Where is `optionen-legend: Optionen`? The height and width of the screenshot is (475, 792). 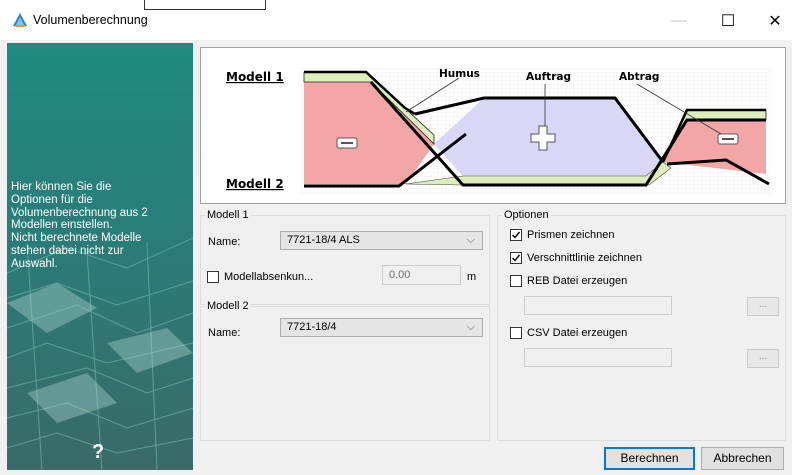 optionen-legend: Optionen is located at coordinates (526, 215).